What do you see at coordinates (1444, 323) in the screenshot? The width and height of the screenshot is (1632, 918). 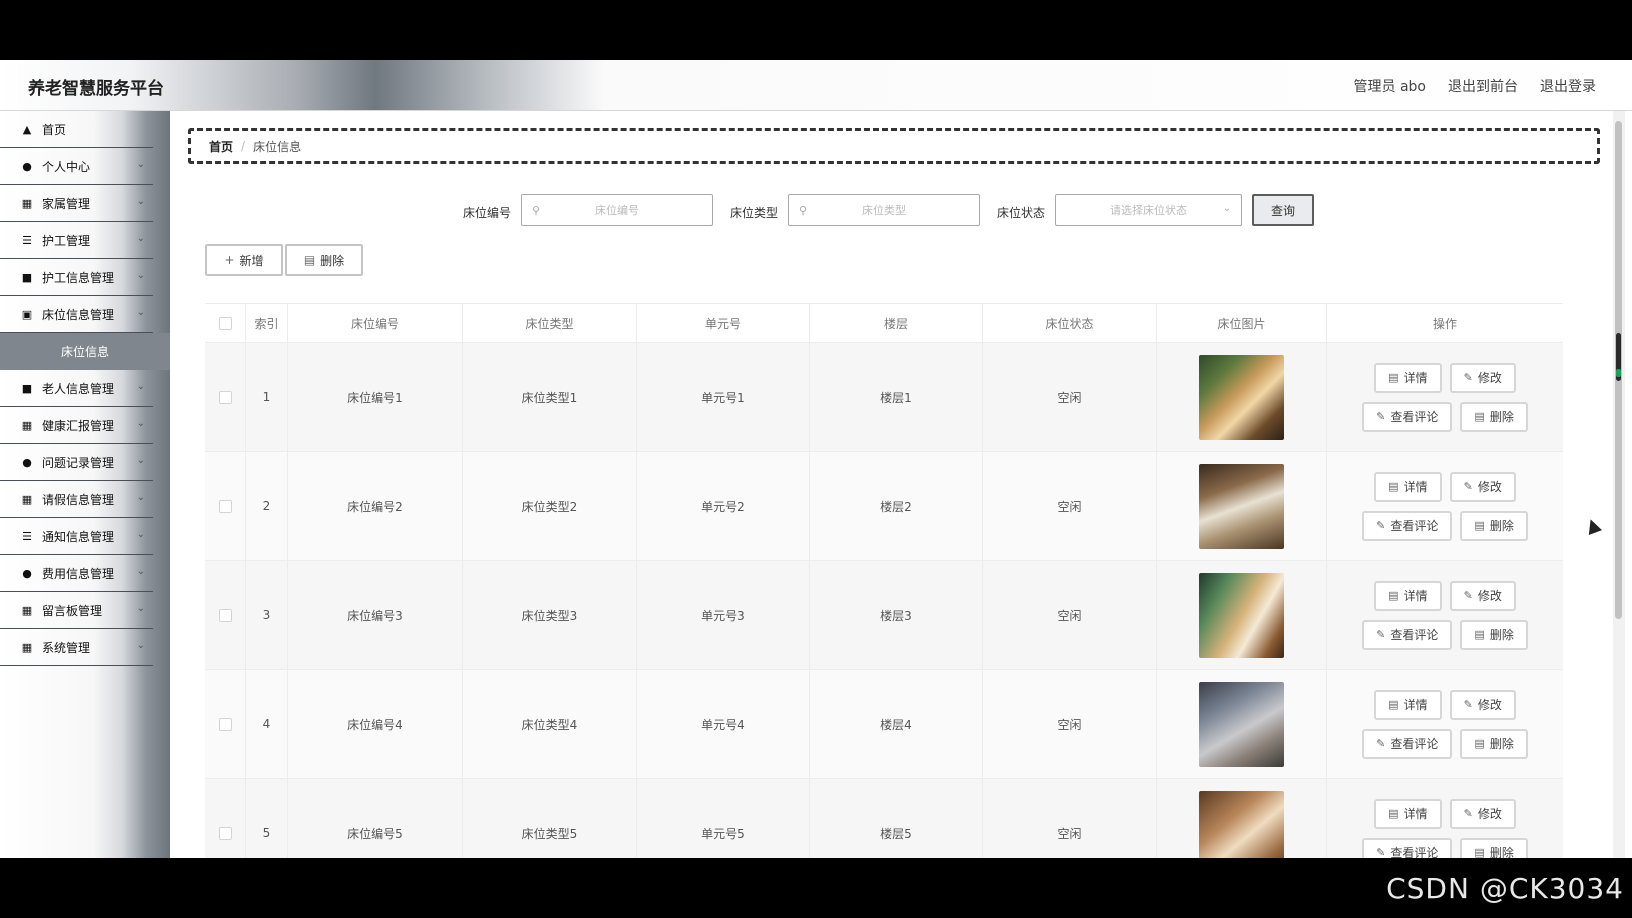 I see `header-actions: 操作` at bounding box center [1444, 323].